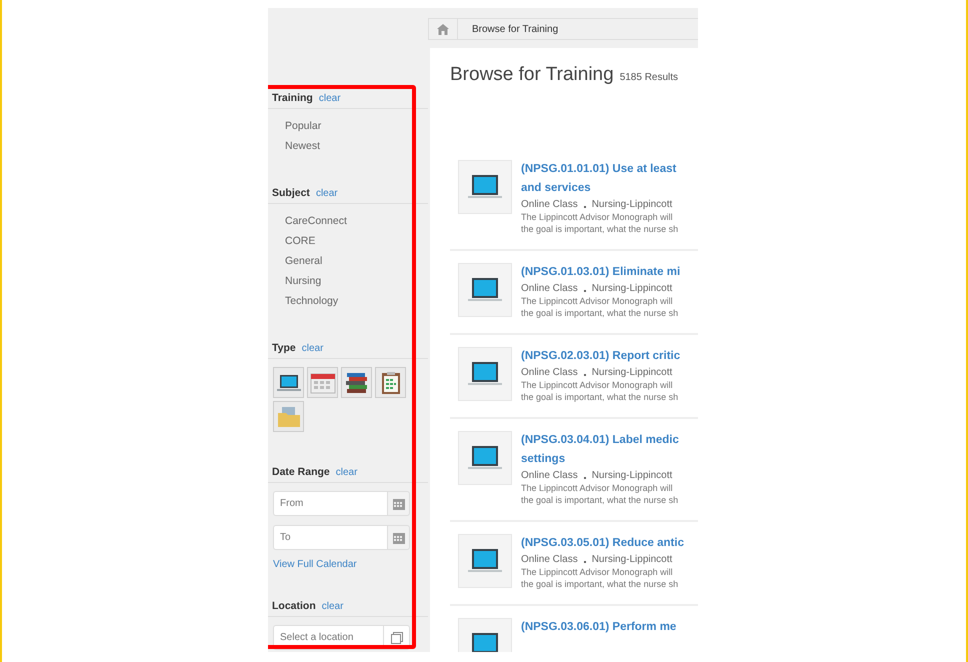 Image resolution: width=968 pixels, height=662 pixels. Describe the element at coordinates (284, 348) in the screenshot. I see `filter-heading: Type` at that location.